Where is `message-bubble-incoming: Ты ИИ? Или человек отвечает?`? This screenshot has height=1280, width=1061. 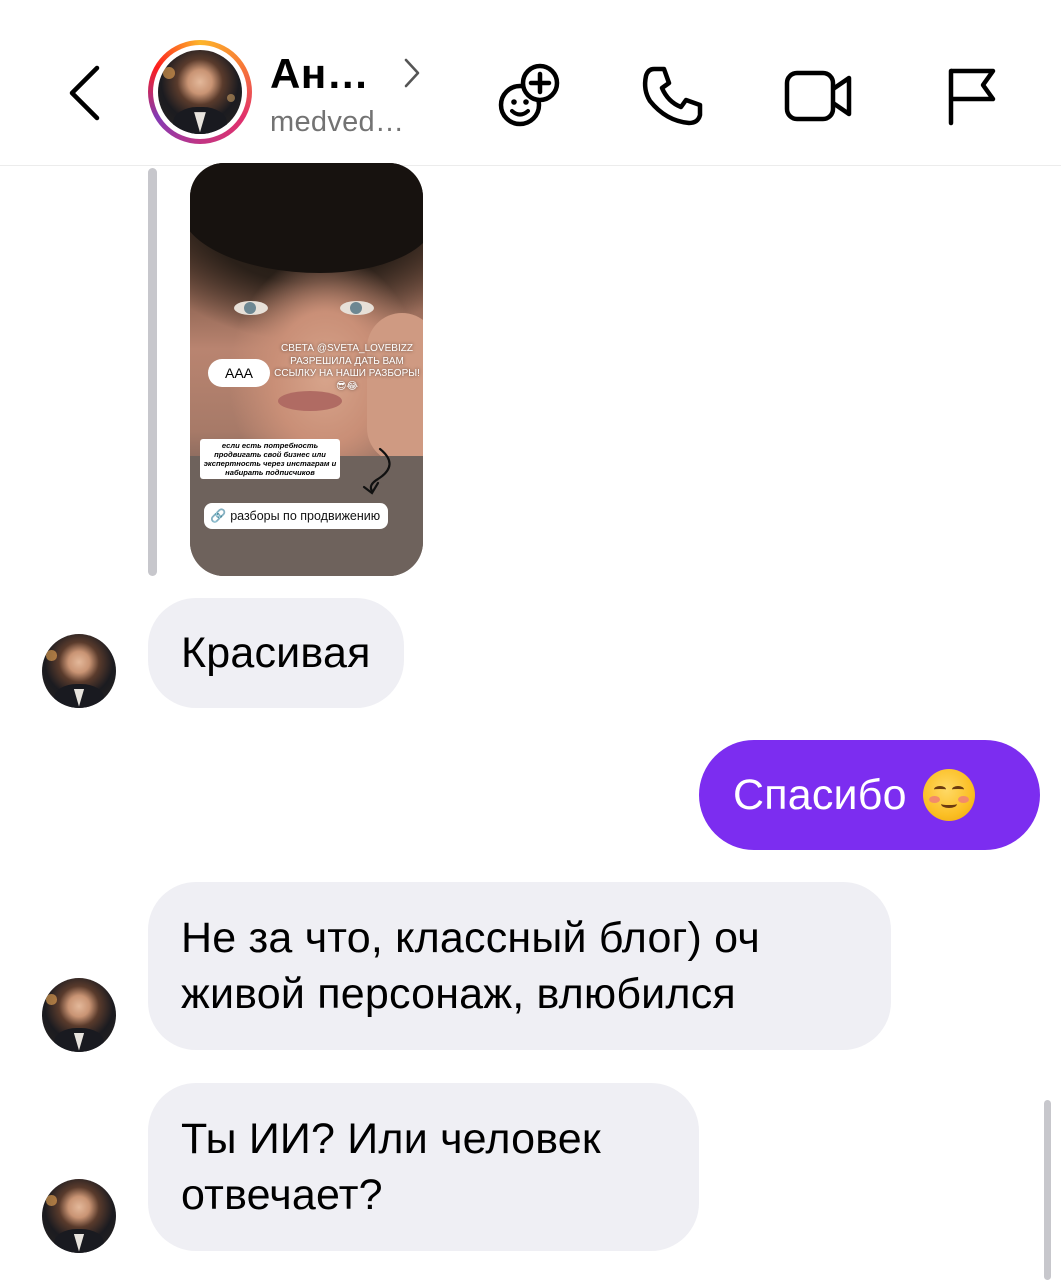 message-bubble-incoming: Ты ИИ? Или человек отвечает? is located at coordinates (423, 1167).